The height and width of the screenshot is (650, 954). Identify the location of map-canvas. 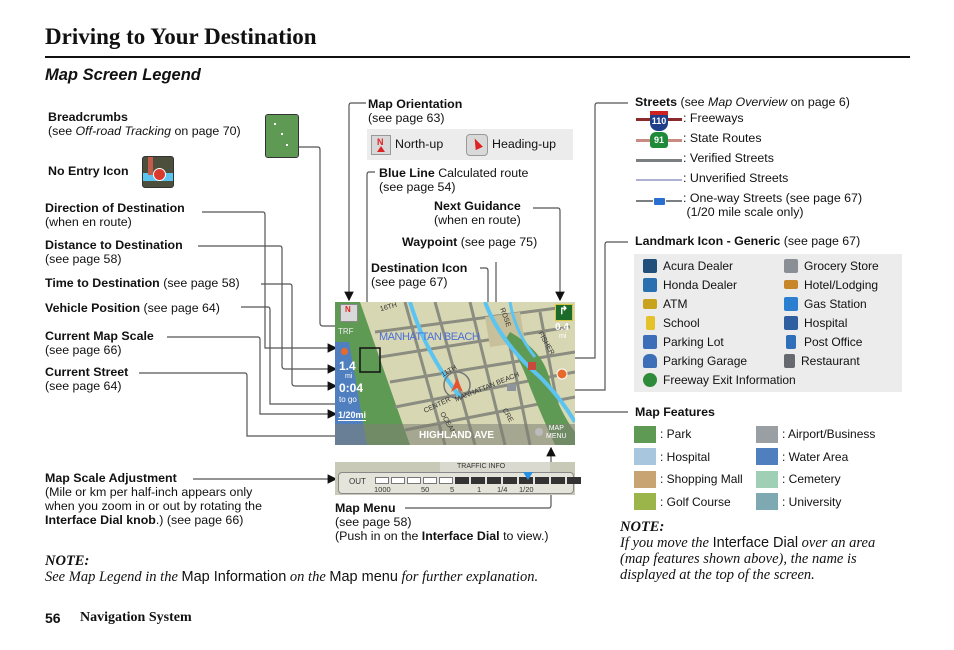
(455, 373).